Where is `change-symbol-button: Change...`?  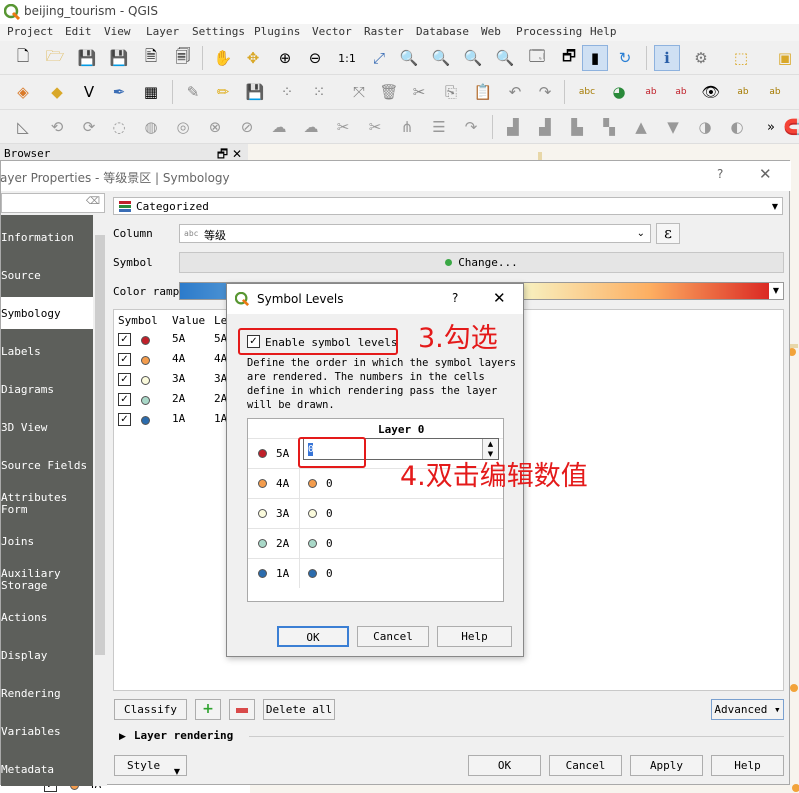
change-symbol-button: Change... is located at coordinates (481, 262).